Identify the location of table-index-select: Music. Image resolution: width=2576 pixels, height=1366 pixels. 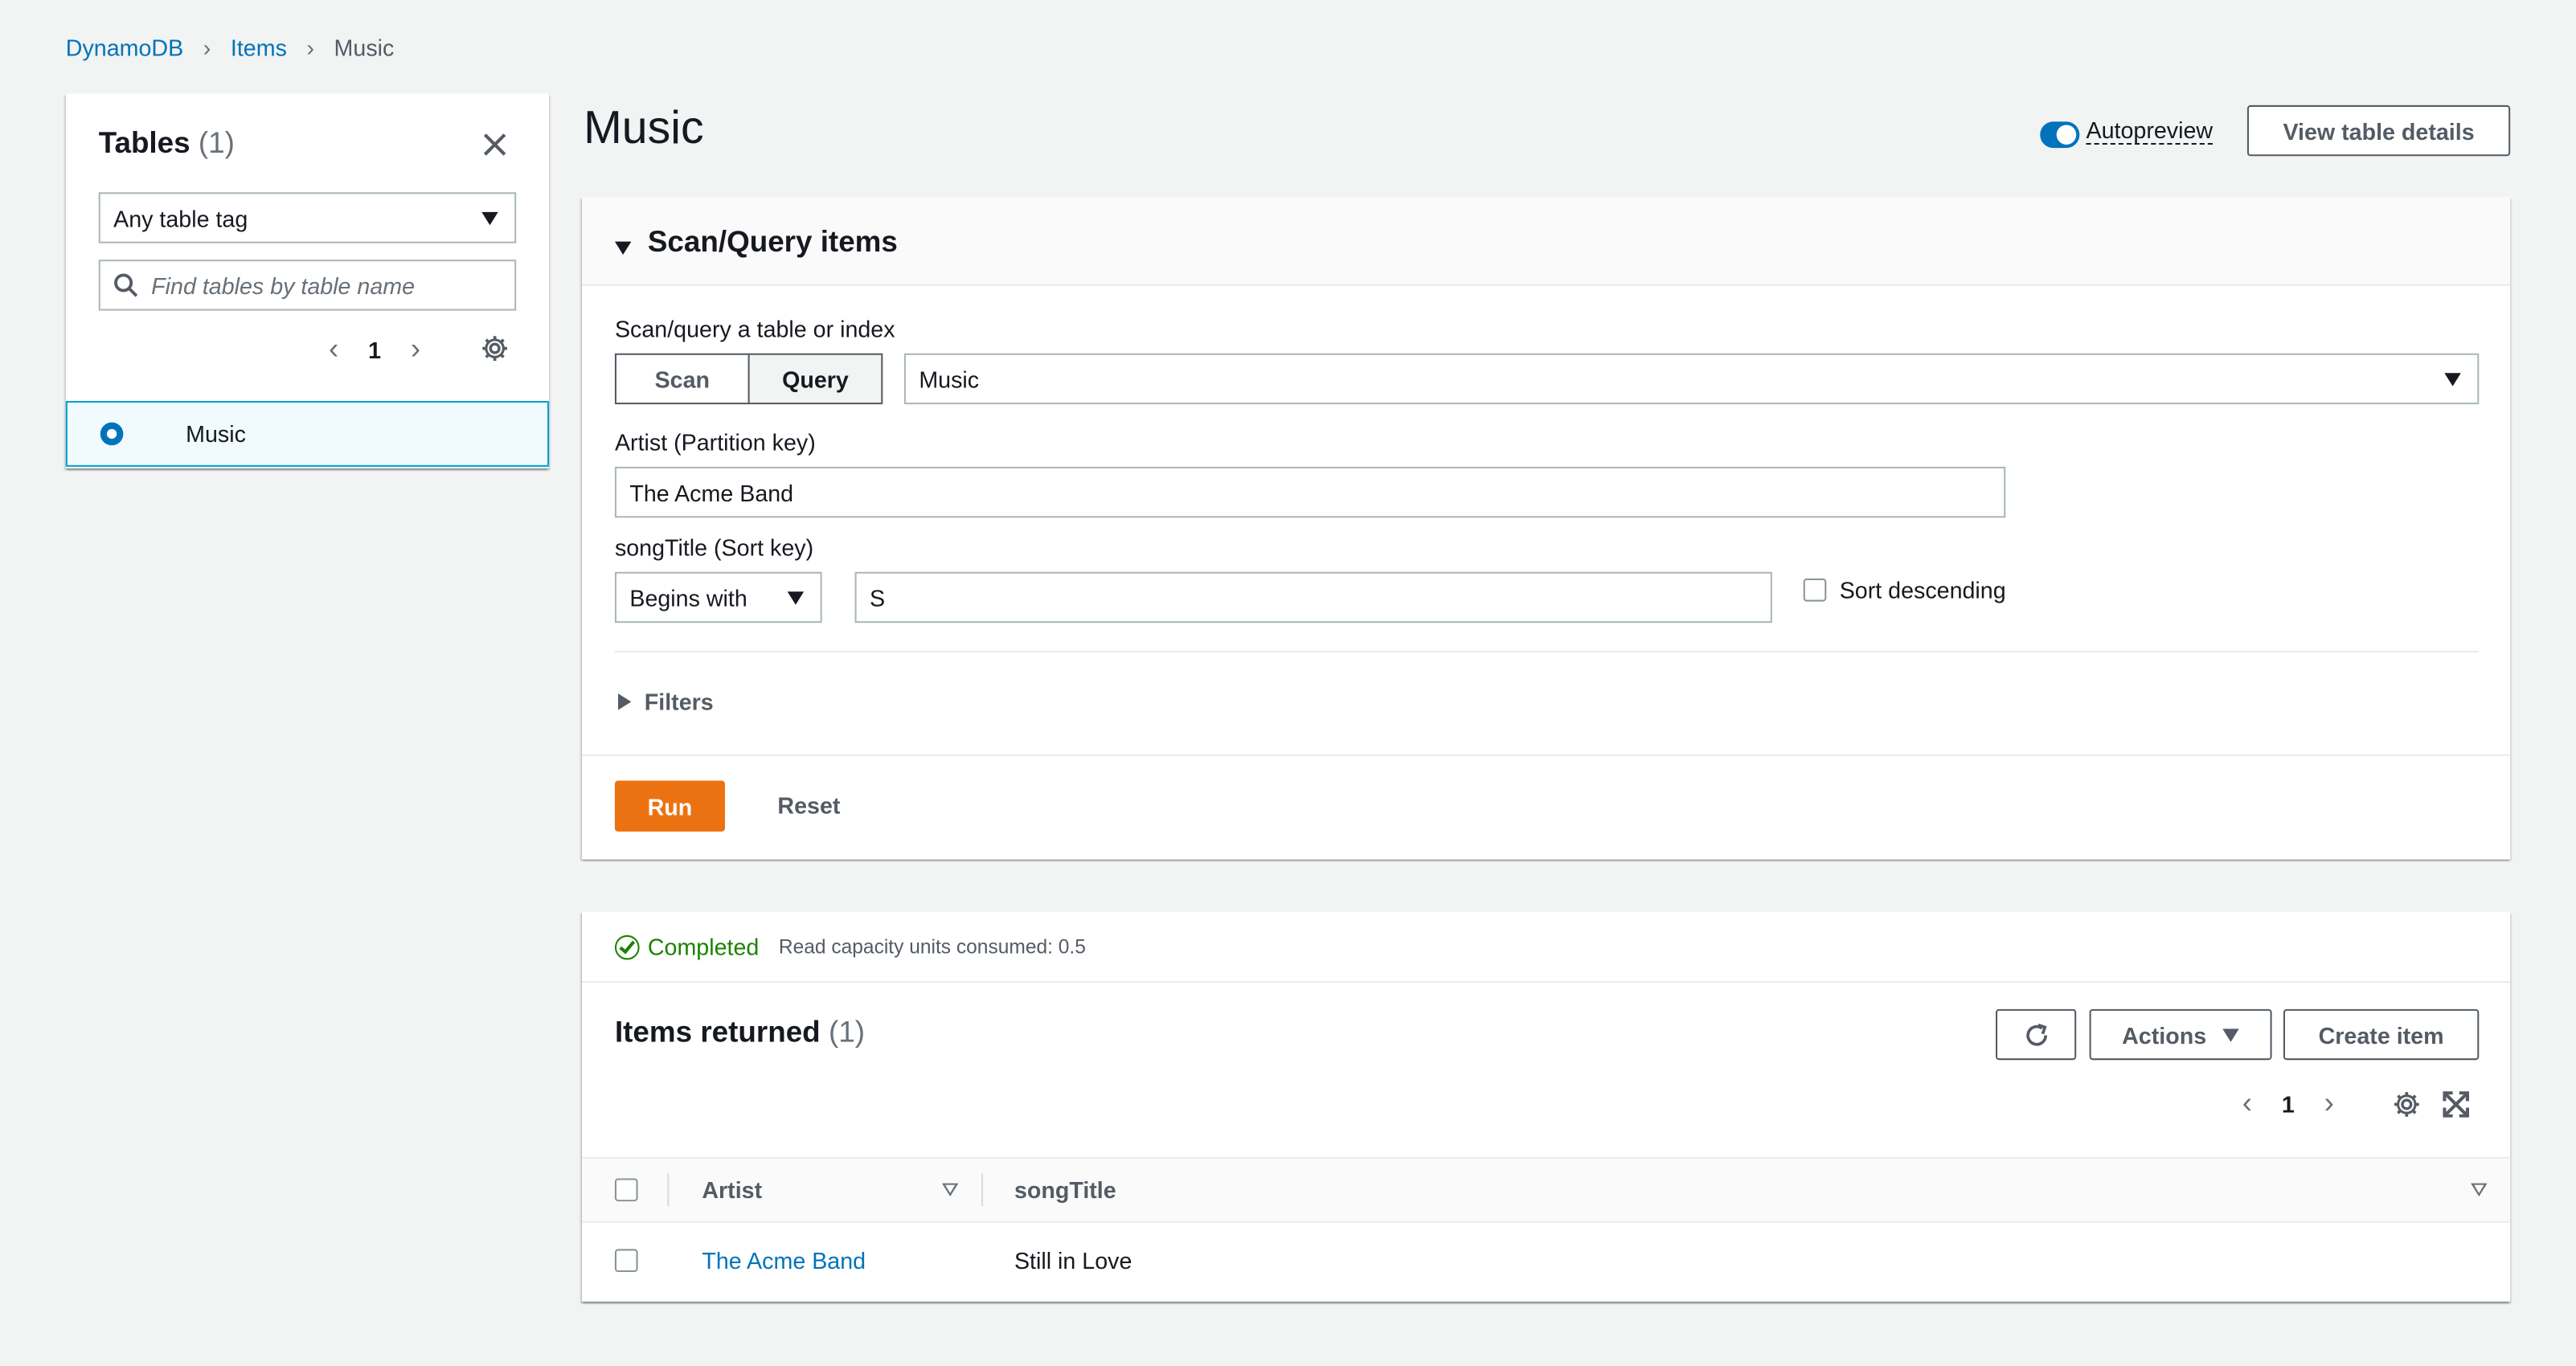
(1691, 379).